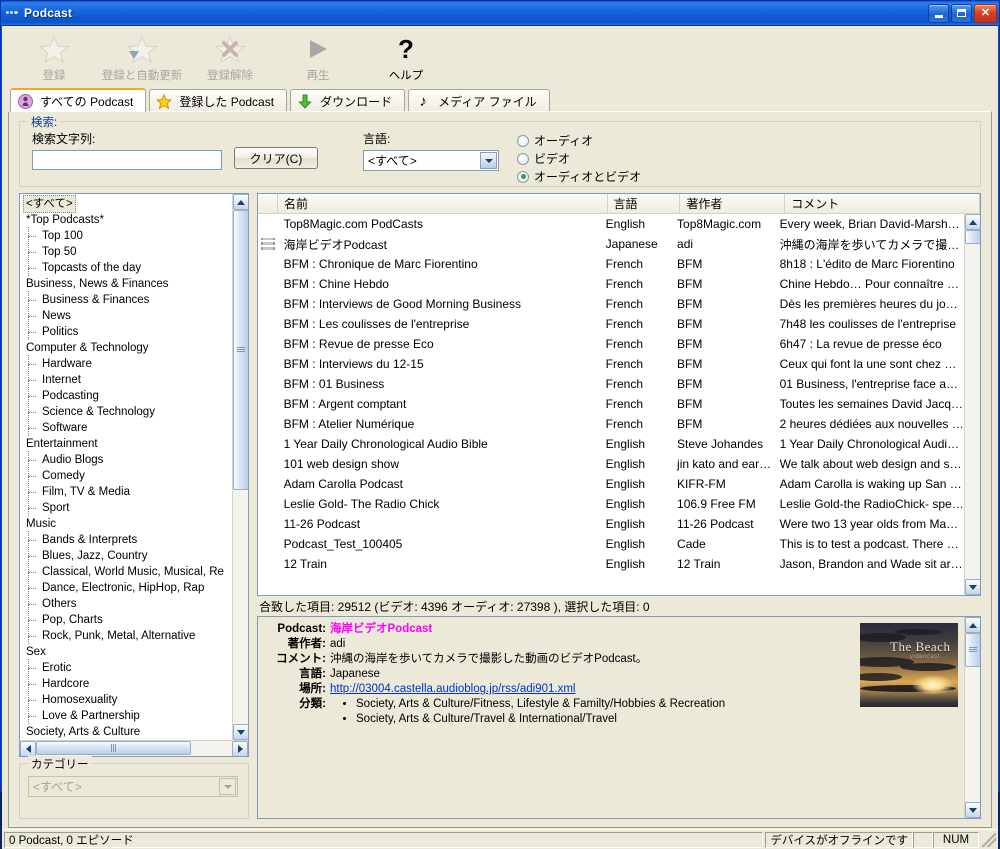 This screenshot has width=1000, height=849. What do you see at coordinates (218, 100) in the screenshot?
I see `tab-subscribed-podcasts: 登録した Podcast` at bounding box center [218, 100].